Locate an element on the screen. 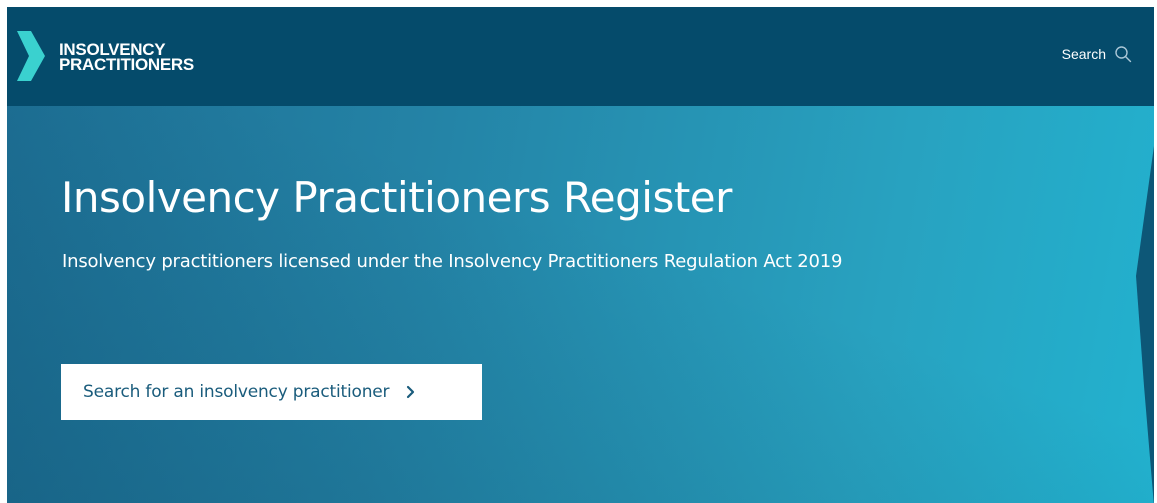  search-label: Search is located at coordinates (1083, 54).